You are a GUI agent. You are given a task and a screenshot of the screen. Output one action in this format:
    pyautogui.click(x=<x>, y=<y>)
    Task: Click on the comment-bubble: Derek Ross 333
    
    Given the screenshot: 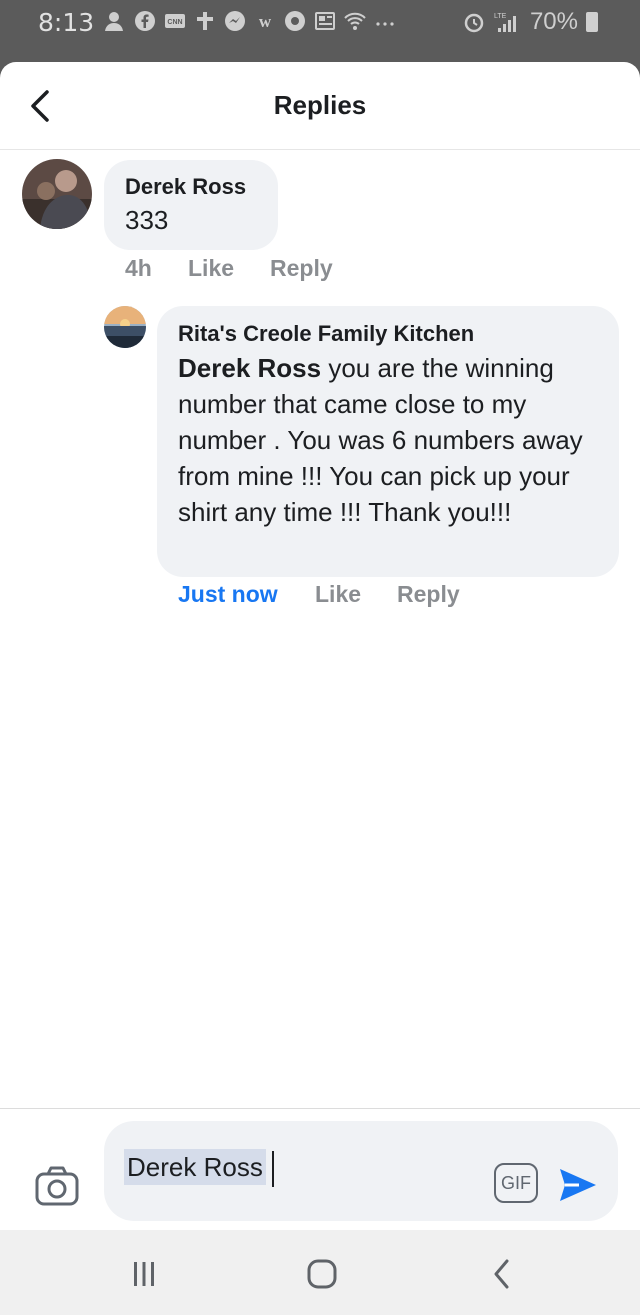 What is the action you would take?
    pyautogui.click(x=191, y=205)
    